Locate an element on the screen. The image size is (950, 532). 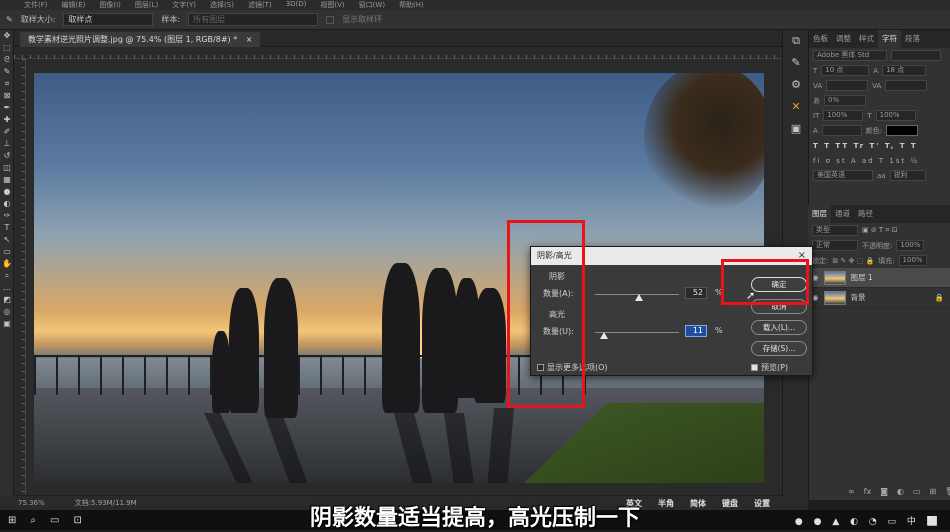
sample-size-select: 取样点 is located at coordinates (108, 19).